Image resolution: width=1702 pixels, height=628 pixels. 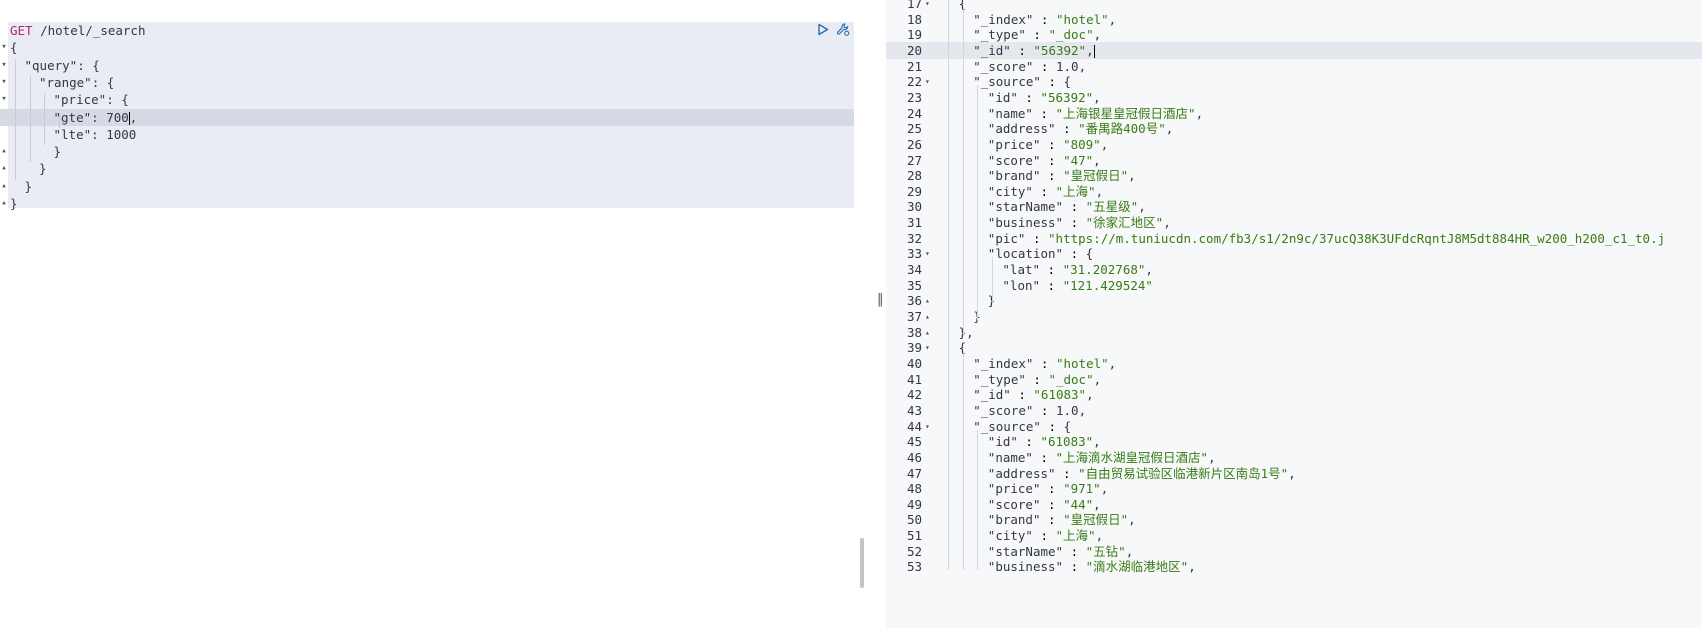 What do you see at coordinates (1010, 113) in the screenshot?
I see `code-key: "name"` at bounding box center [1010, 113].